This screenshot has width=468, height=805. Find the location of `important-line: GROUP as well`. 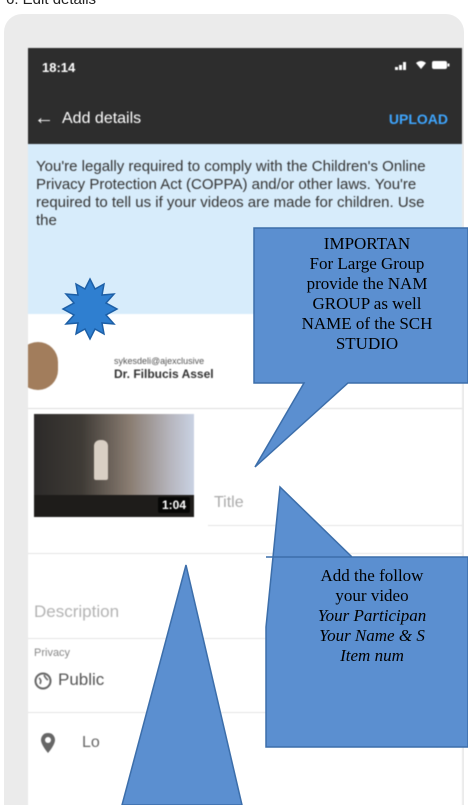

important-line: GROUP as well is located at coordinates (367, 303).